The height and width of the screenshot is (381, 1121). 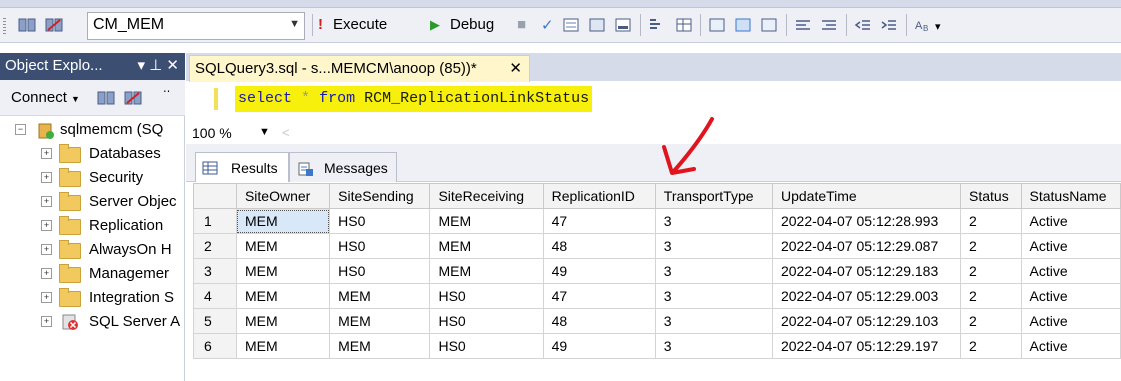 I want to click on tree-node-integration: + Integration S, so click(x=92, y=299).